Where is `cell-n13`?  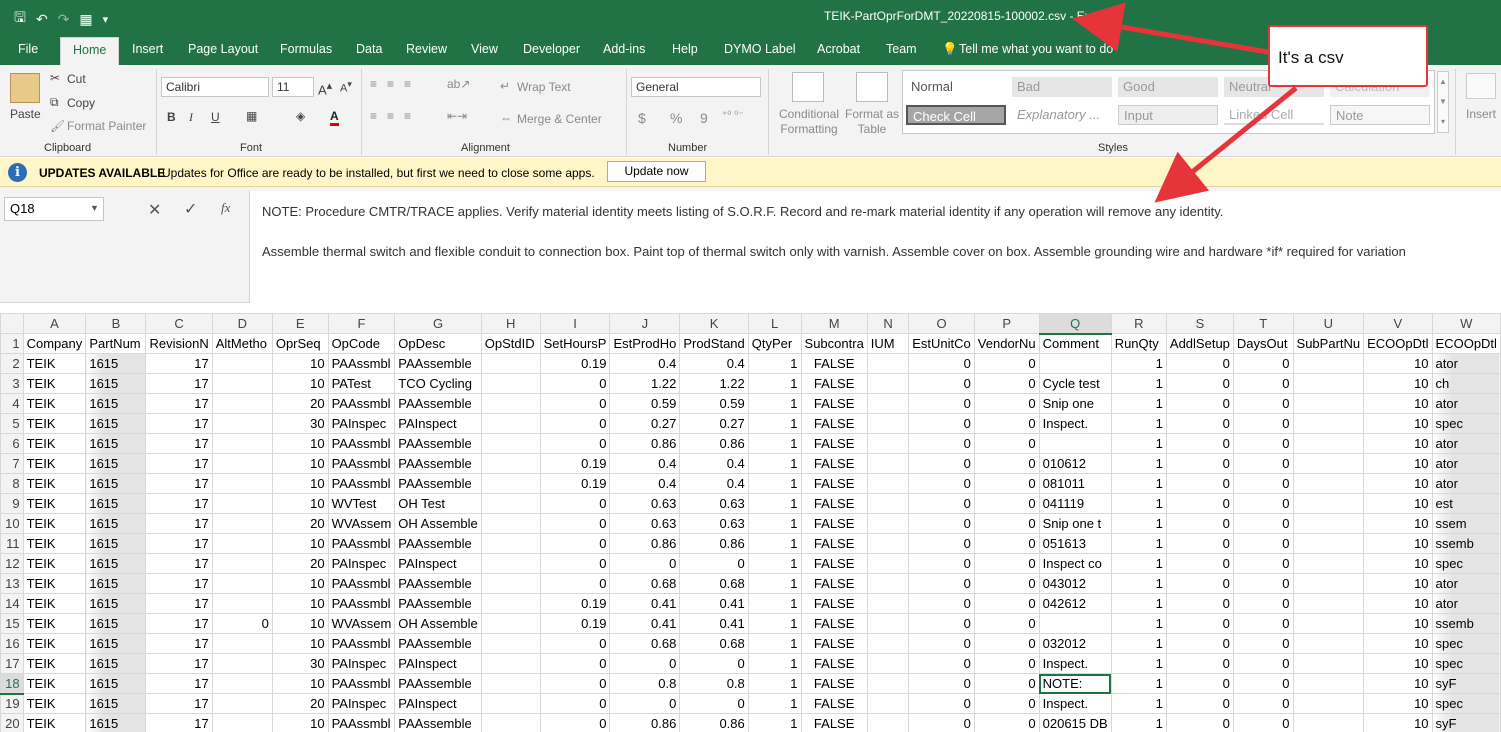
cell-n13 is located at coordinates (888, 583).